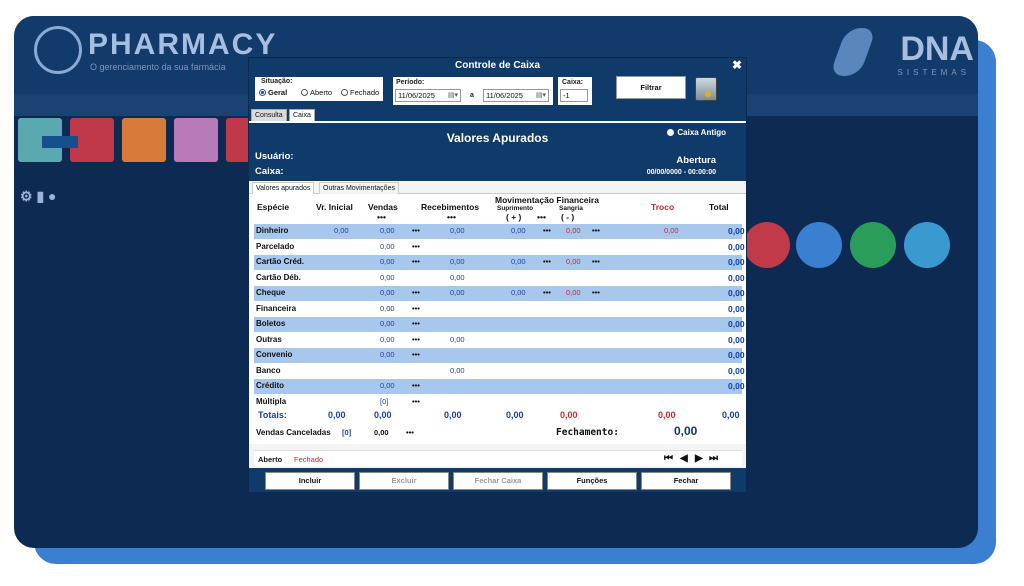 This screenshot has height=586, width=1024. I want to click on dna-logo: DNA, so click(937, 49).